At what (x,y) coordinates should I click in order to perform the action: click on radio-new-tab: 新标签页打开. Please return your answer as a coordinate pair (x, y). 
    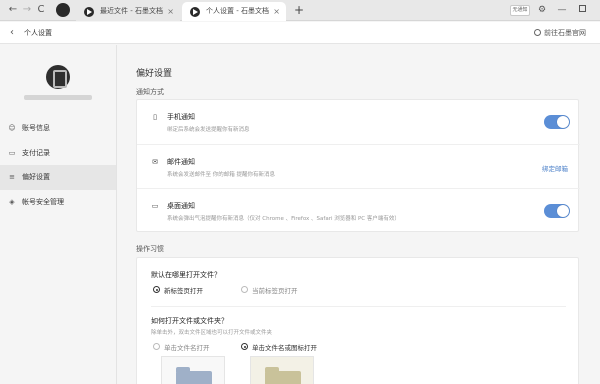
    Looking at the image, I should click on (178, 290).